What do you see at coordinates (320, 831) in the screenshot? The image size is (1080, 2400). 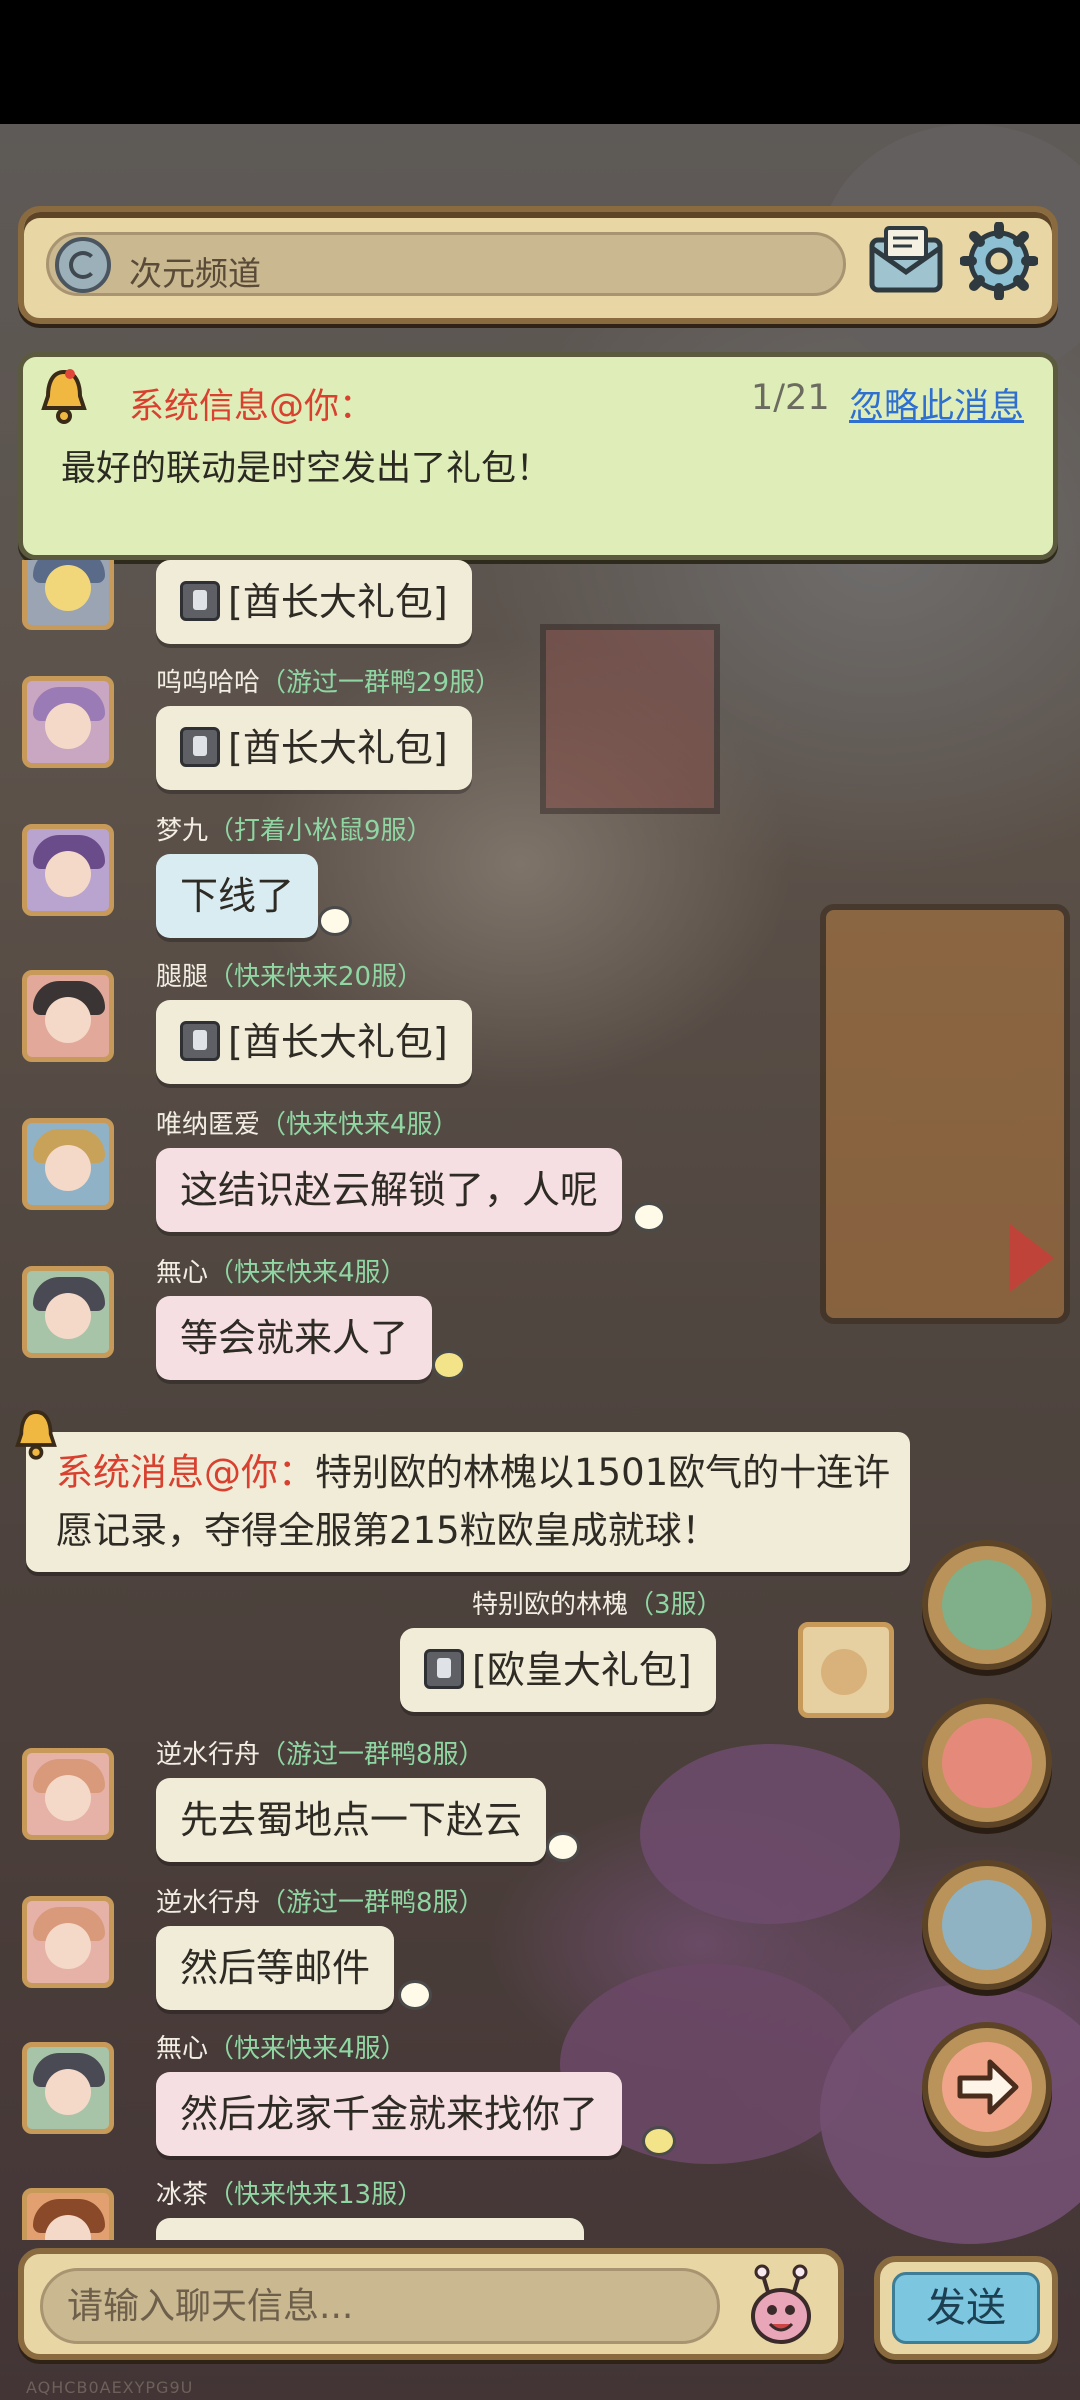 I see `sender-server: （打着小松鼠9服）` at bounding box center [320, 831].